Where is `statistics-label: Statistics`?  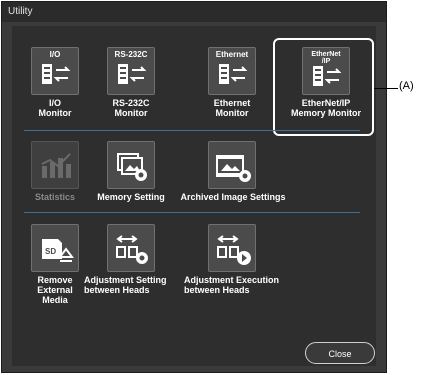
statistics-label: Statistics is located at coordinates (55, 197).